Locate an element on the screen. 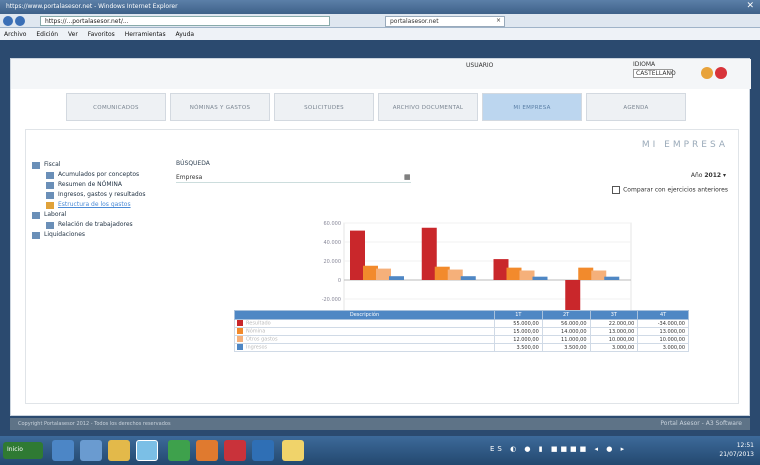  clock: 12:51 21/07/2013 is located at coordinates (736, 450).